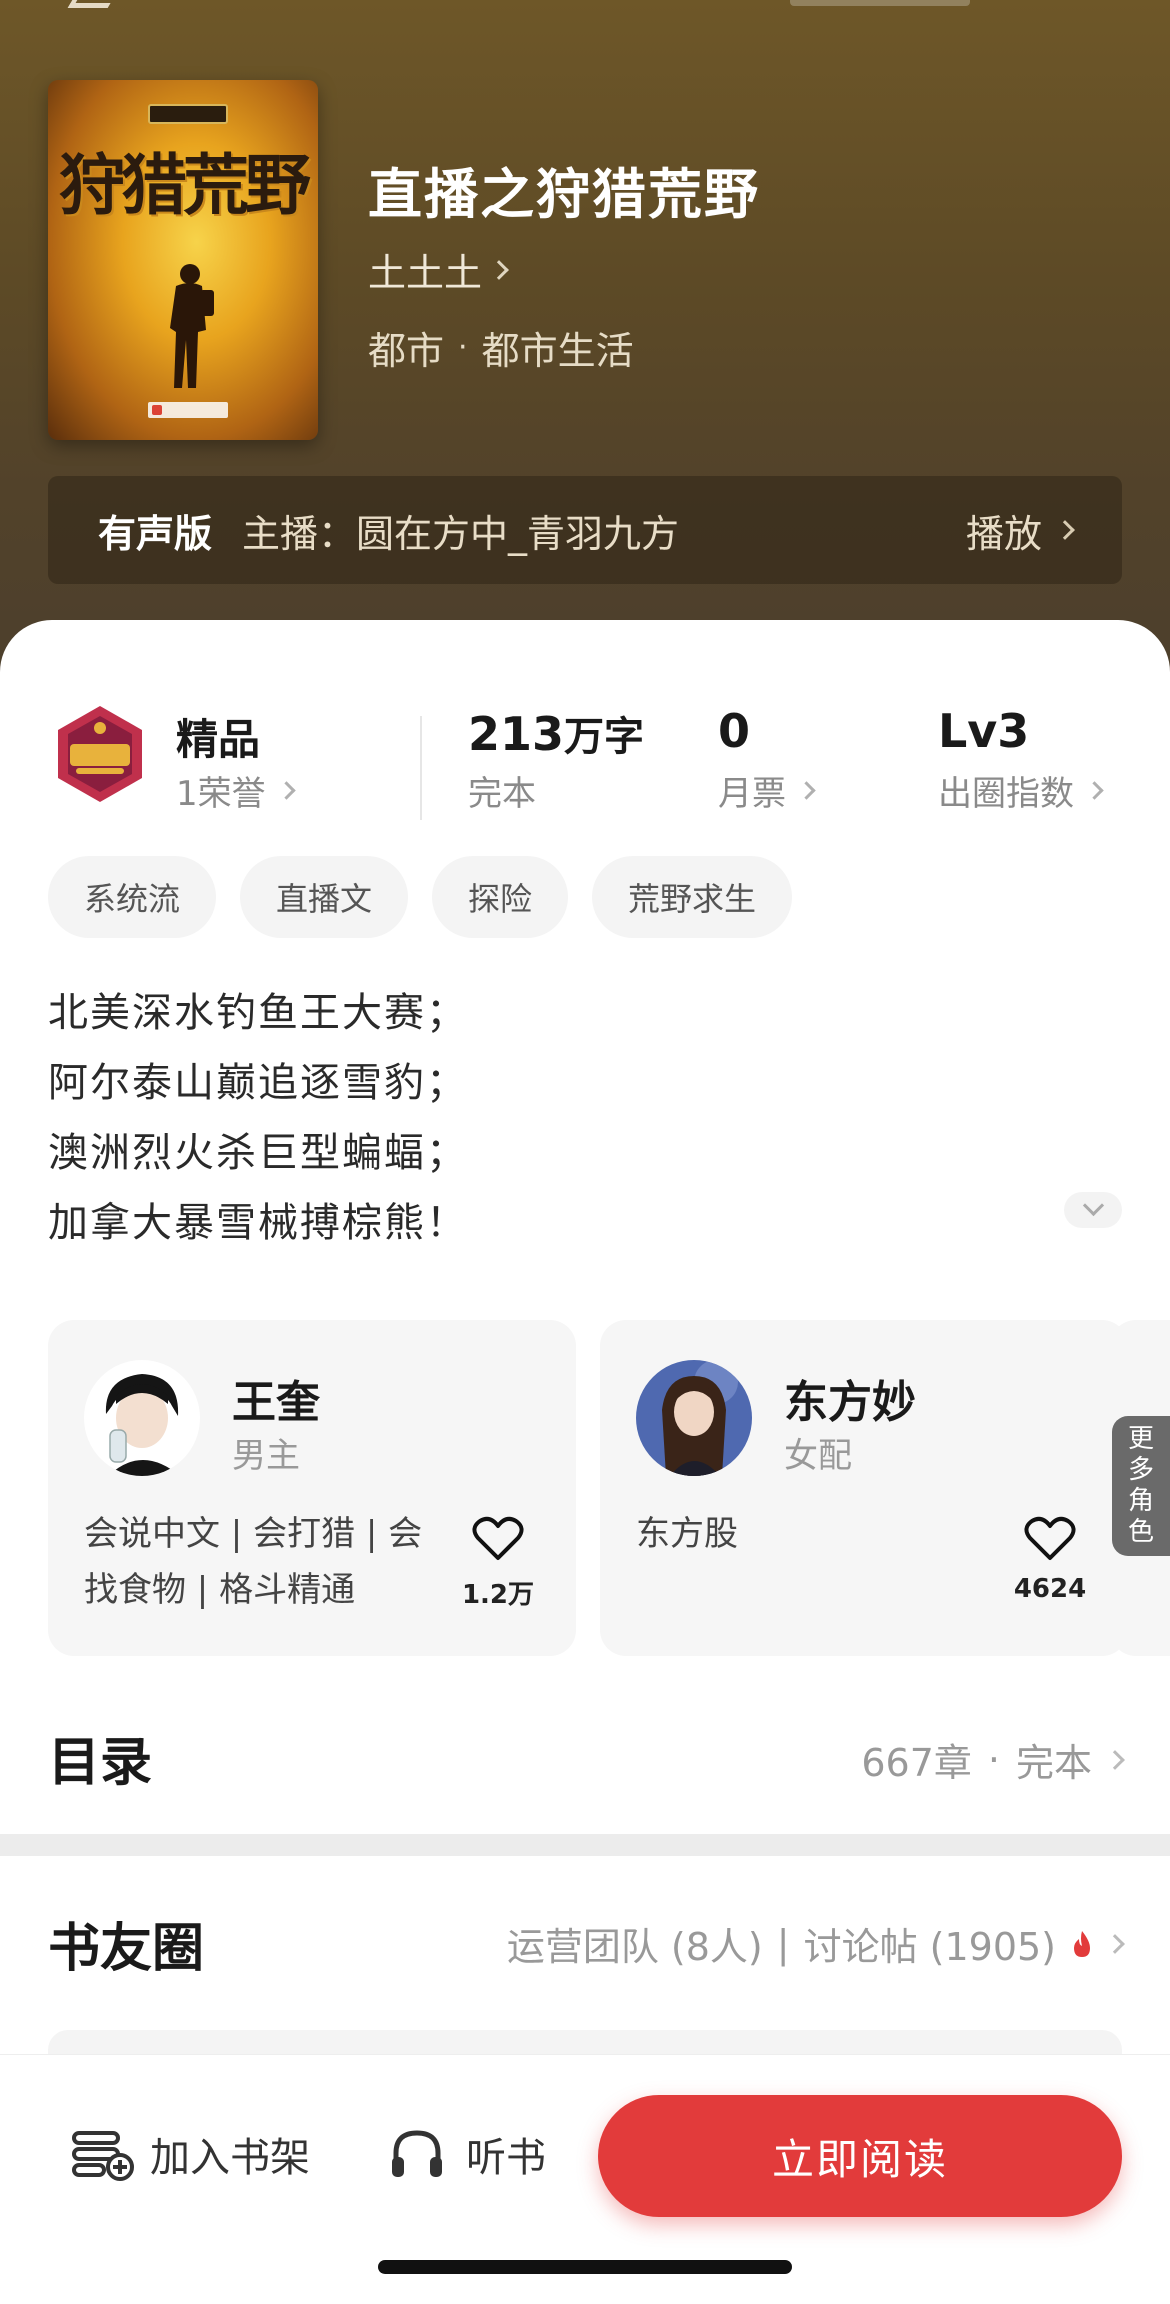 The image size is (1170, 2304). I want to click on more-characters-button: 更 多 角 色, so click(1141, 1486).